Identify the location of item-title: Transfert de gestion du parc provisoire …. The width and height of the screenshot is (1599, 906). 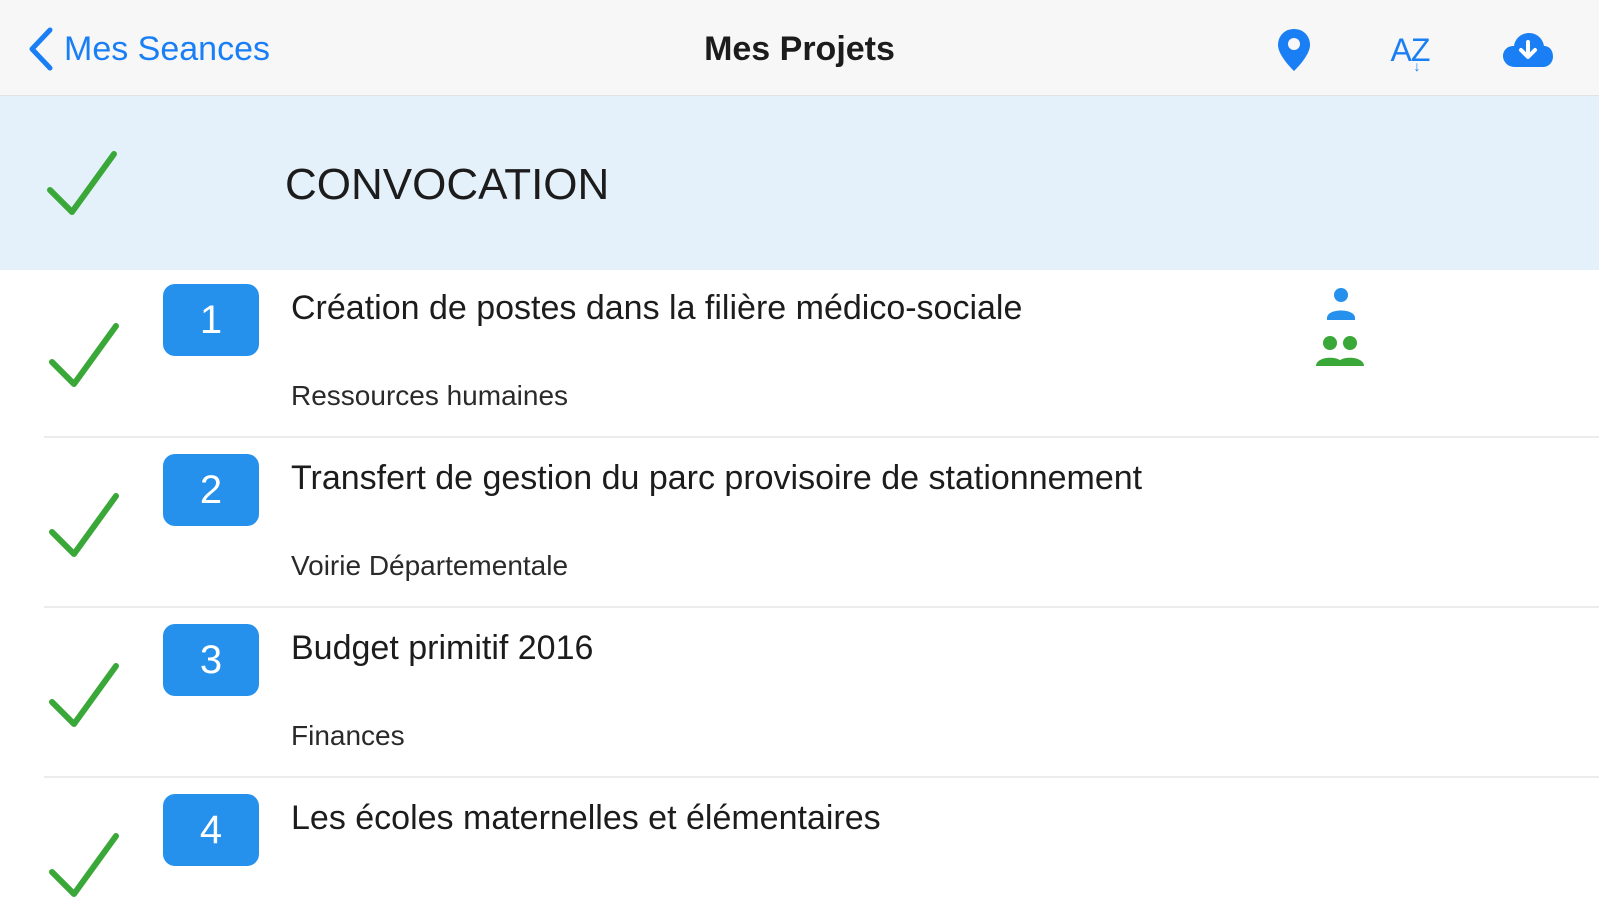
(717, 478).